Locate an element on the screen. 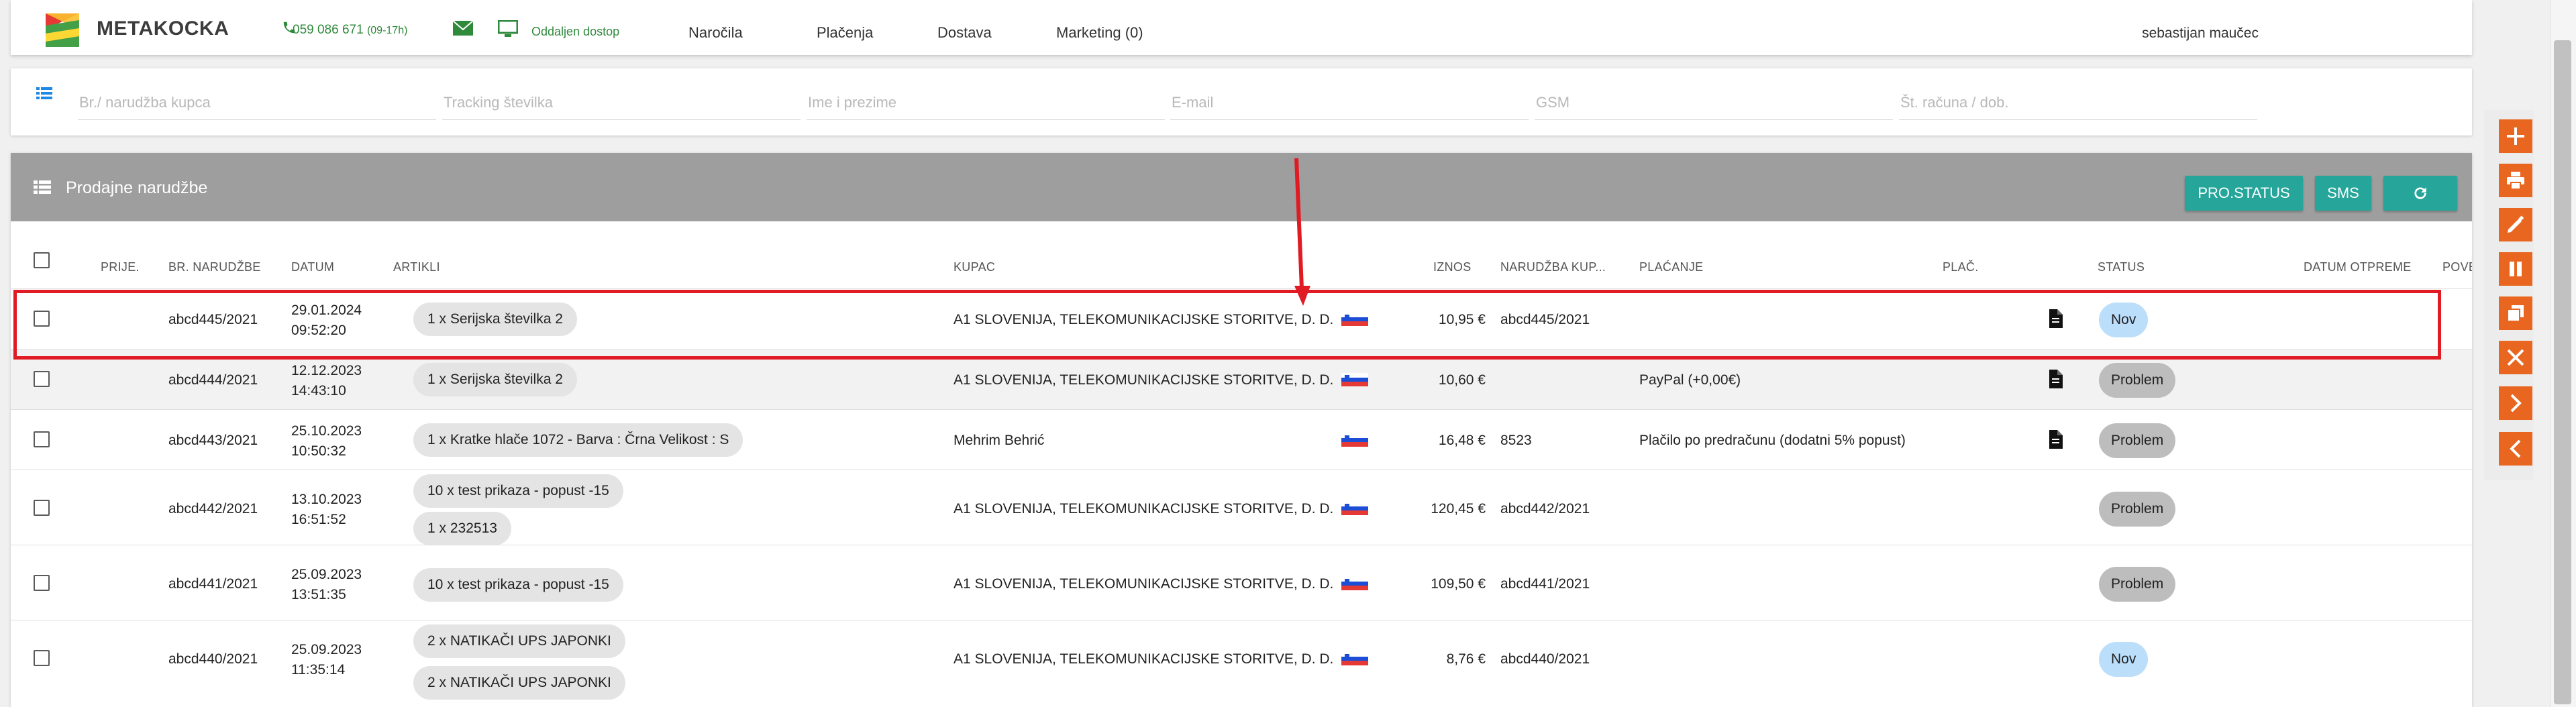 The width and height of the screenshot is (2576, 707). refresh-button is located at coordinates (2420, 193).